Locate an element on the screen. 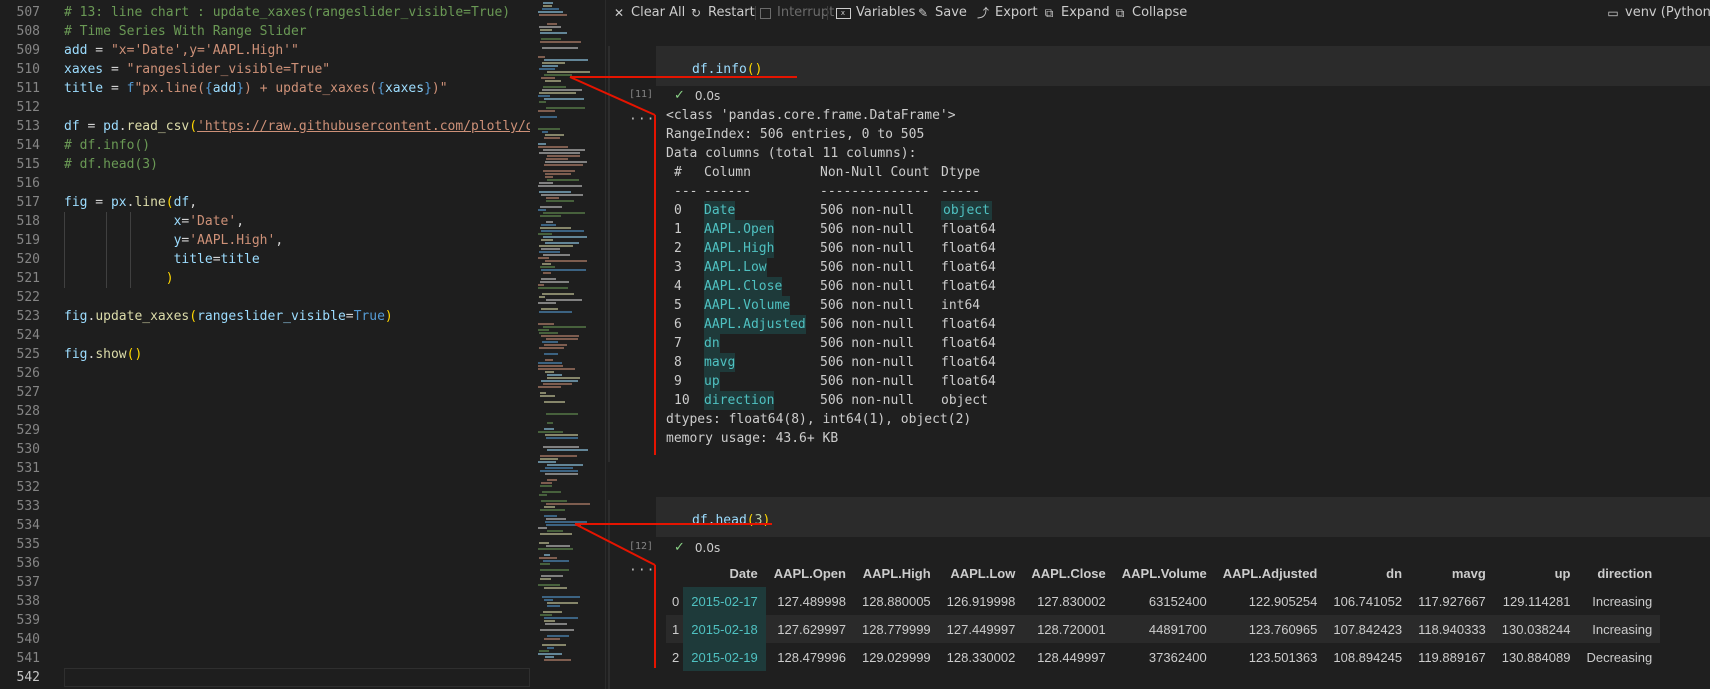  annotation-overlay is located at coordinates (683, 372).